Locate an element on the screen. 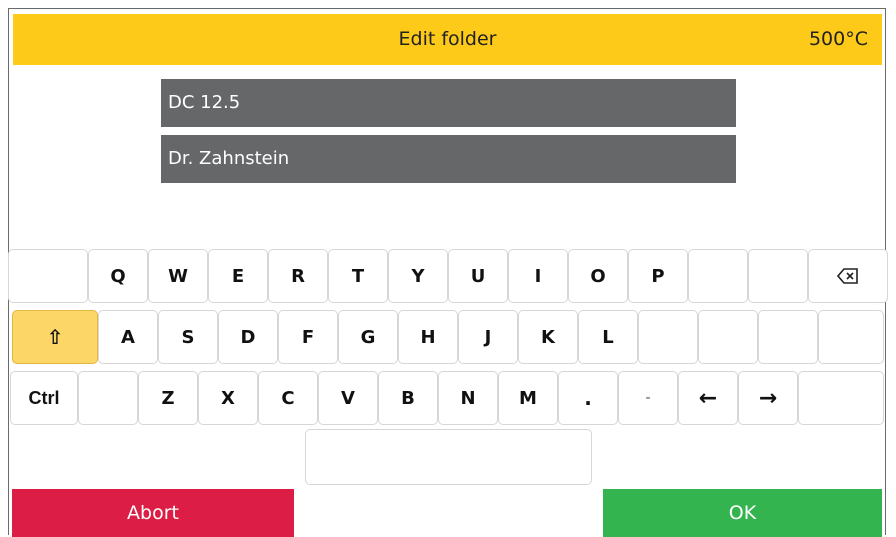 Image resolution: width=896 pixels, height=537 pixels. doctor-name-field: Dr. Zahnstein is located at coordinates (448, 159).